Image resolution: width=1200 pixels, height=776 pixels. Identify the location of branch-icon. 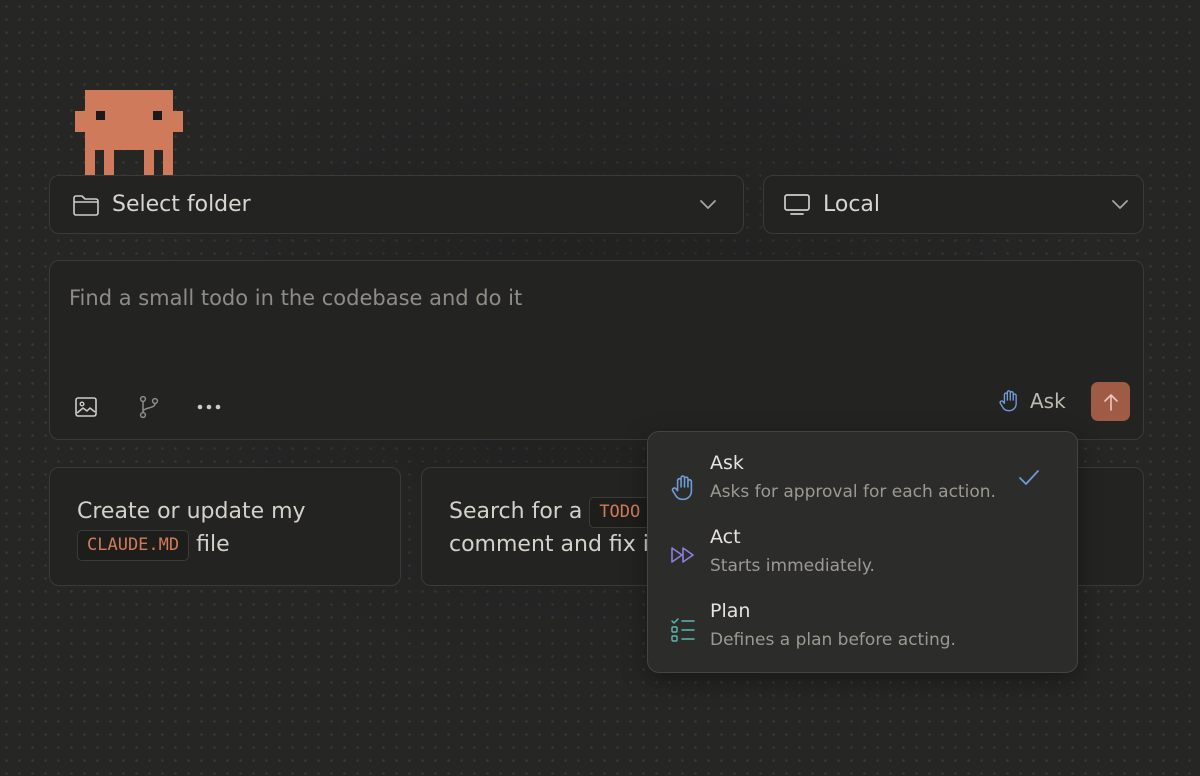
(149, 407).